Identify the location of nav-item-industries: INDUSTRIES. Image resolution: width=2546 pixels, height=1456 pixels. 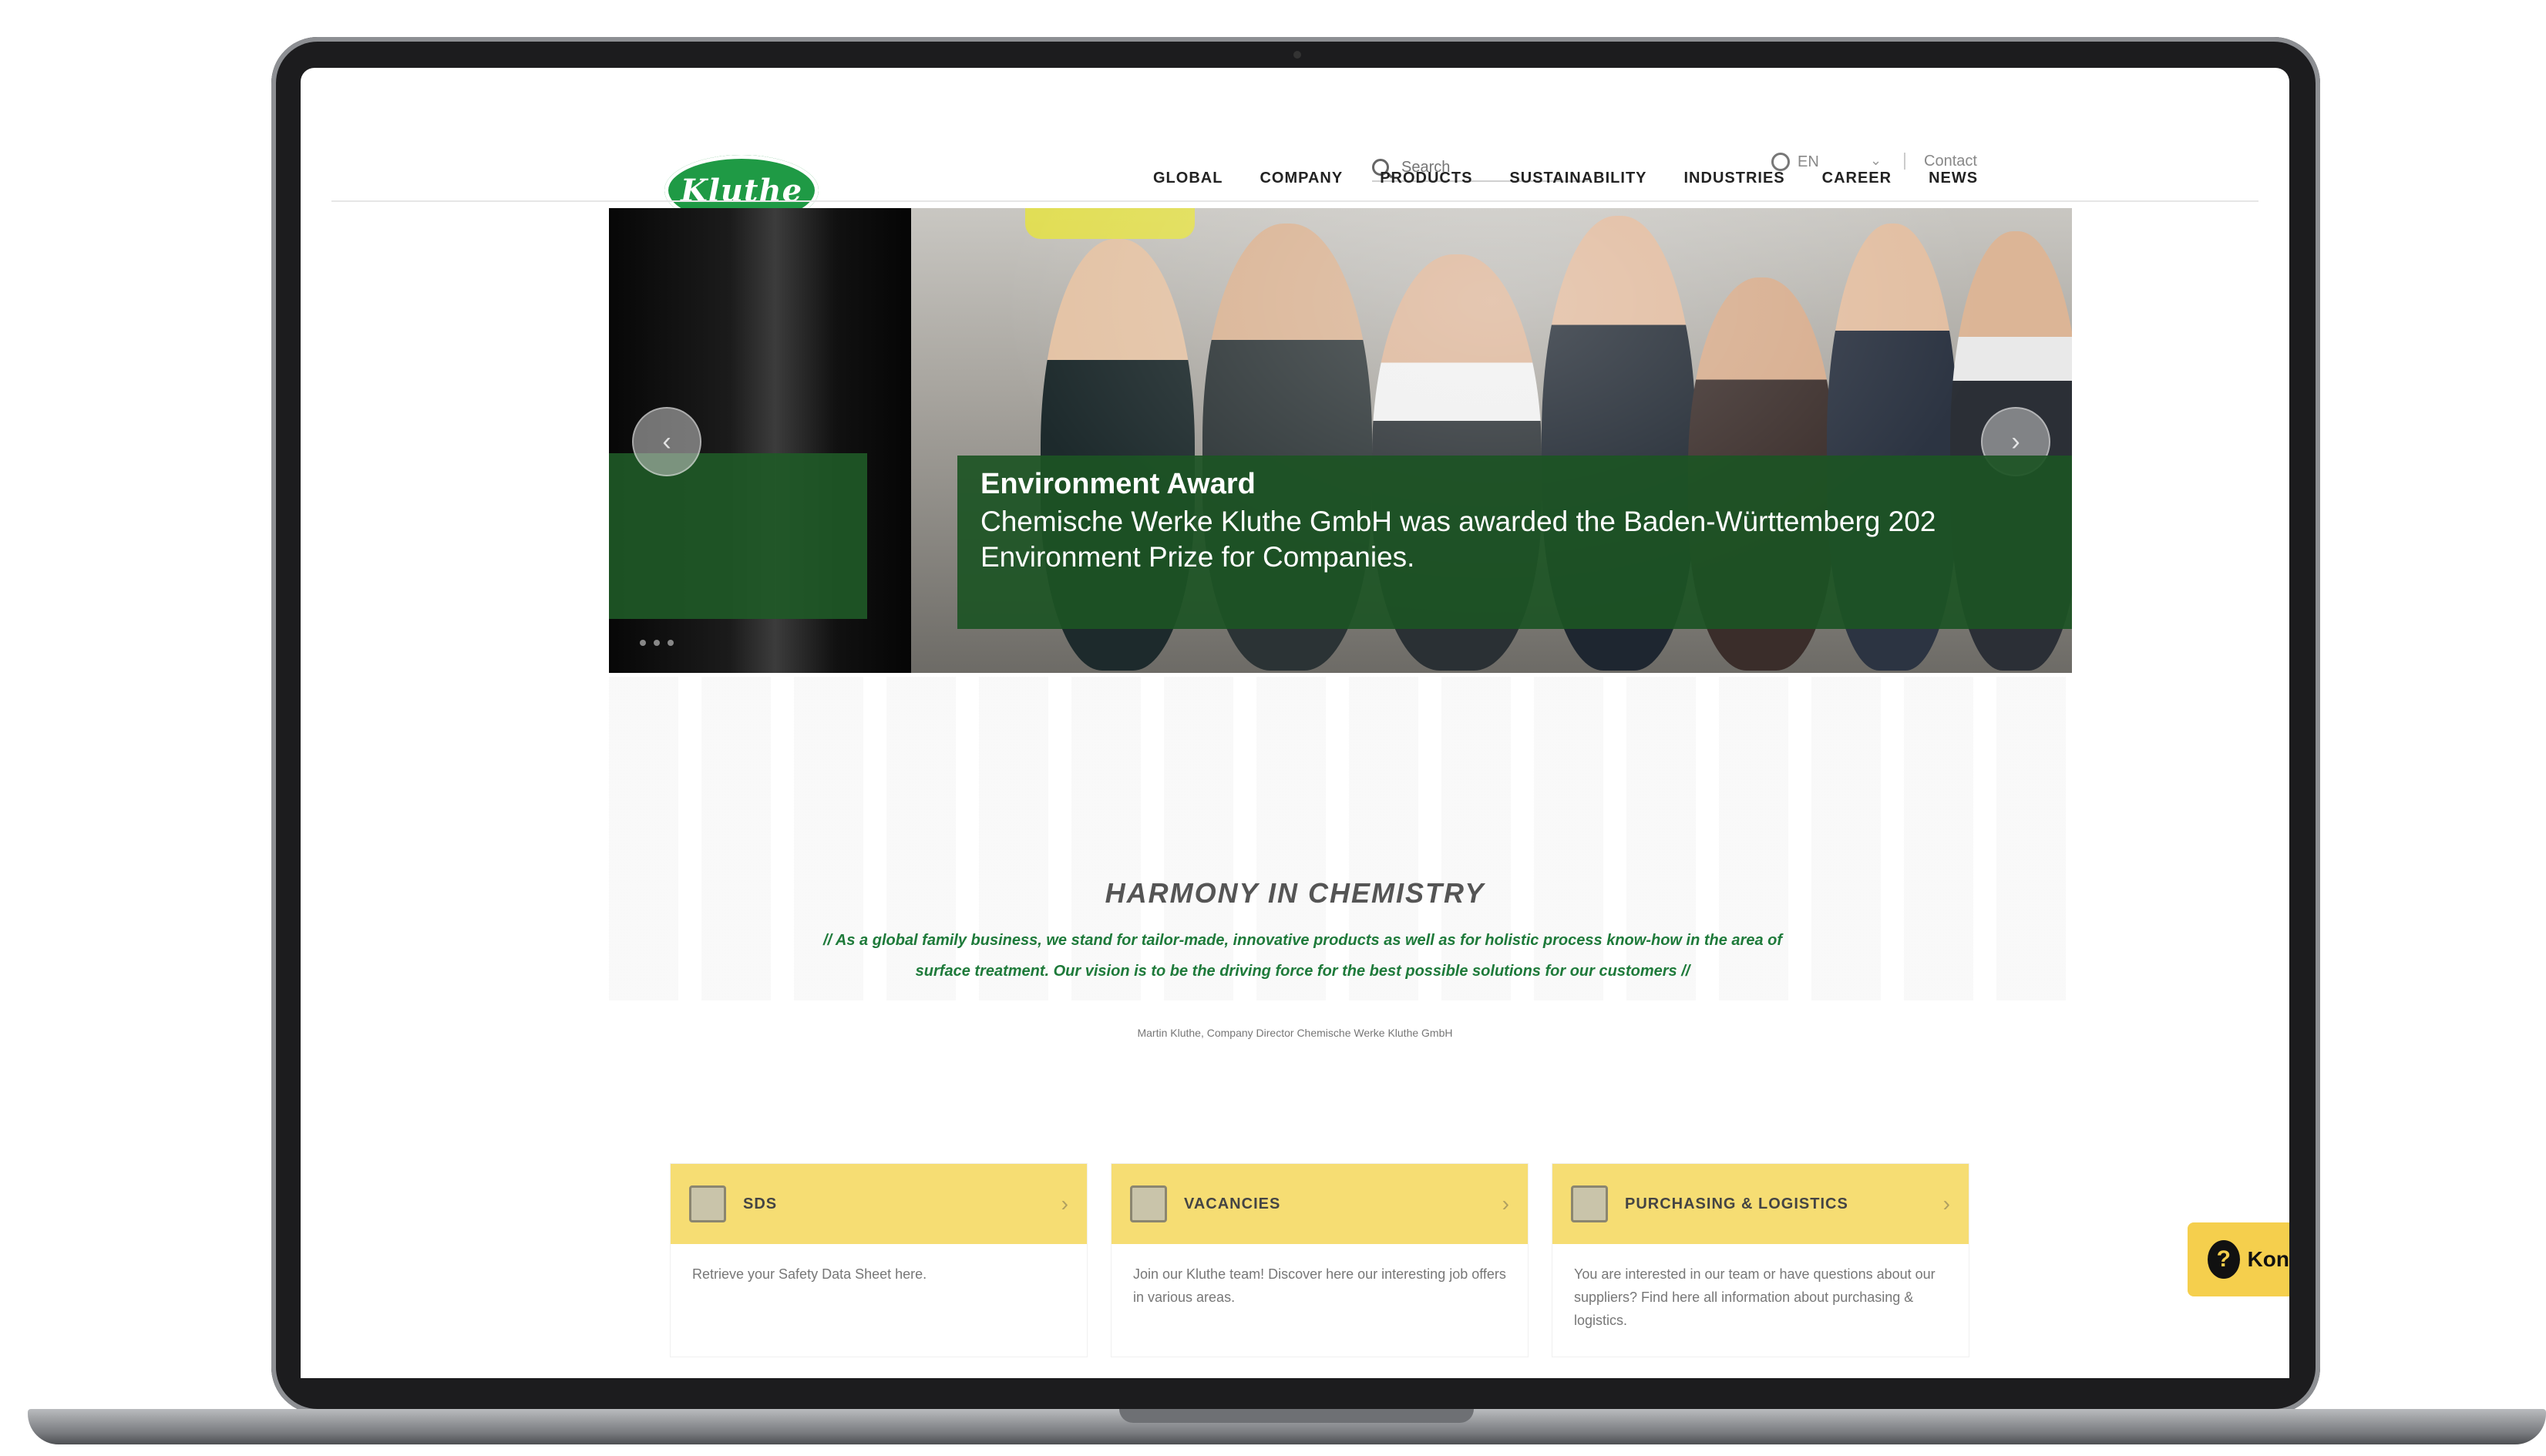
(1734, 178).